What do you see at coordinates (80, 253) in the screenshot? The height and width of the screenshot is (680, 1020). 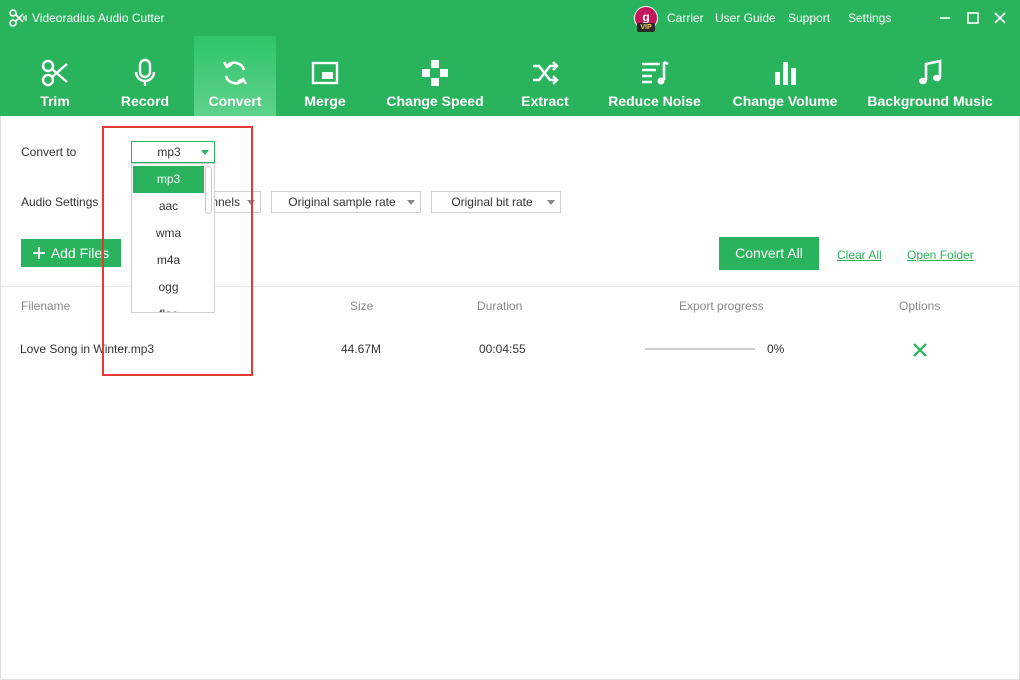 I see `add-files-label: Add Files` at bounding box center [80, 253].